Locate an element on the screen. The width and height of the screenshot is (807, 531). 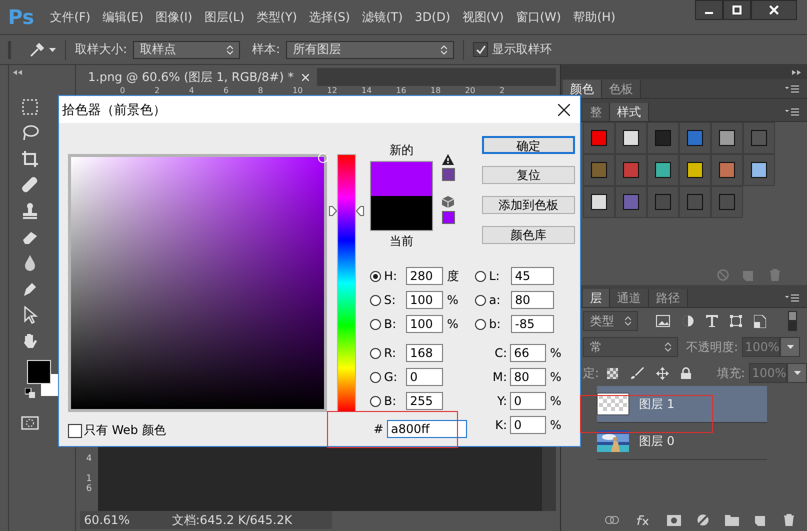
type-filter-icon is located at coordinates (712, 321).